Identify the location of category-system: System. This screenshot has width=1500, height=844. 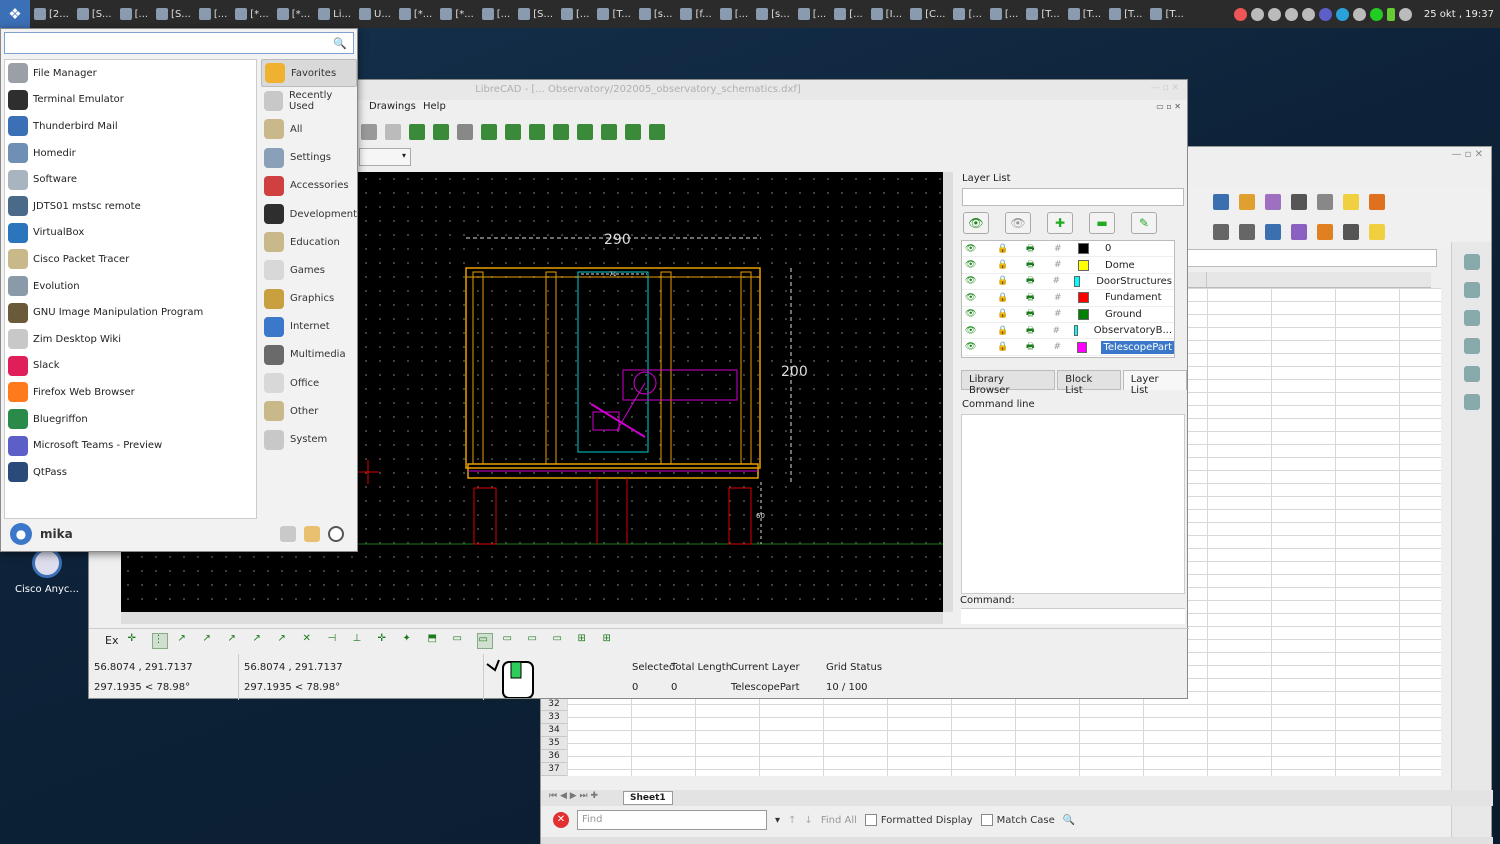
(309, 439).